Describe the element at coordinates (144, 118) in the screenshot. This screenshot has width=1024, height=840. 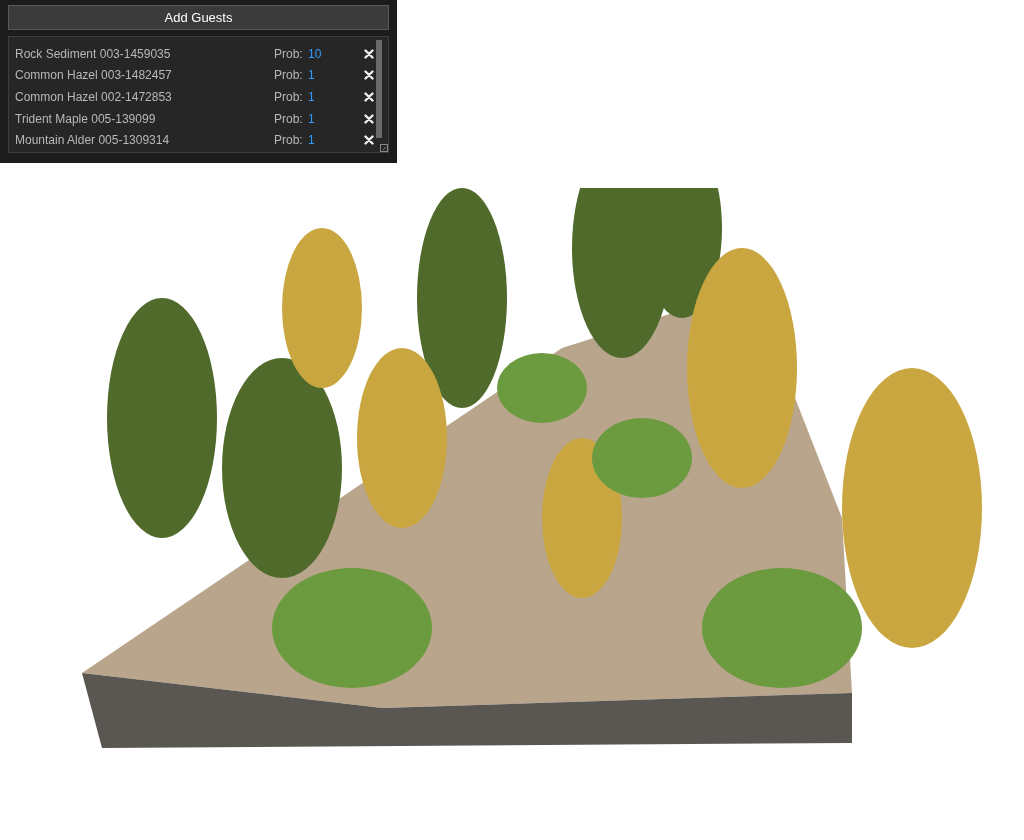
I see `guest-name: Trident Maple 005-139099` at that location.